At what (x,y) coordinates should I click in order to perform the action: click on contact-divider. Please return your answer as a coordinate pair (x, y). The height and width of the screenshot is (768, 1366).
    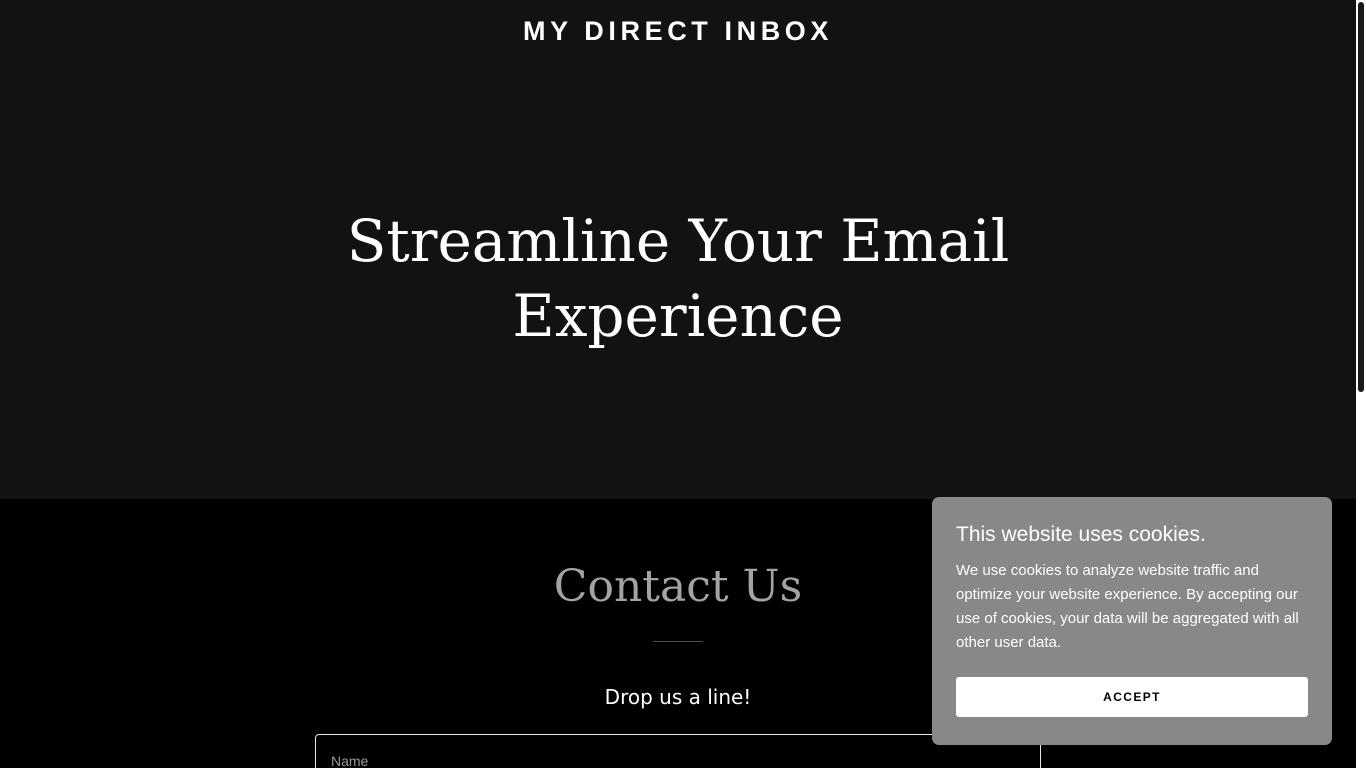
    Looking at the image, I should click on (678, 641).